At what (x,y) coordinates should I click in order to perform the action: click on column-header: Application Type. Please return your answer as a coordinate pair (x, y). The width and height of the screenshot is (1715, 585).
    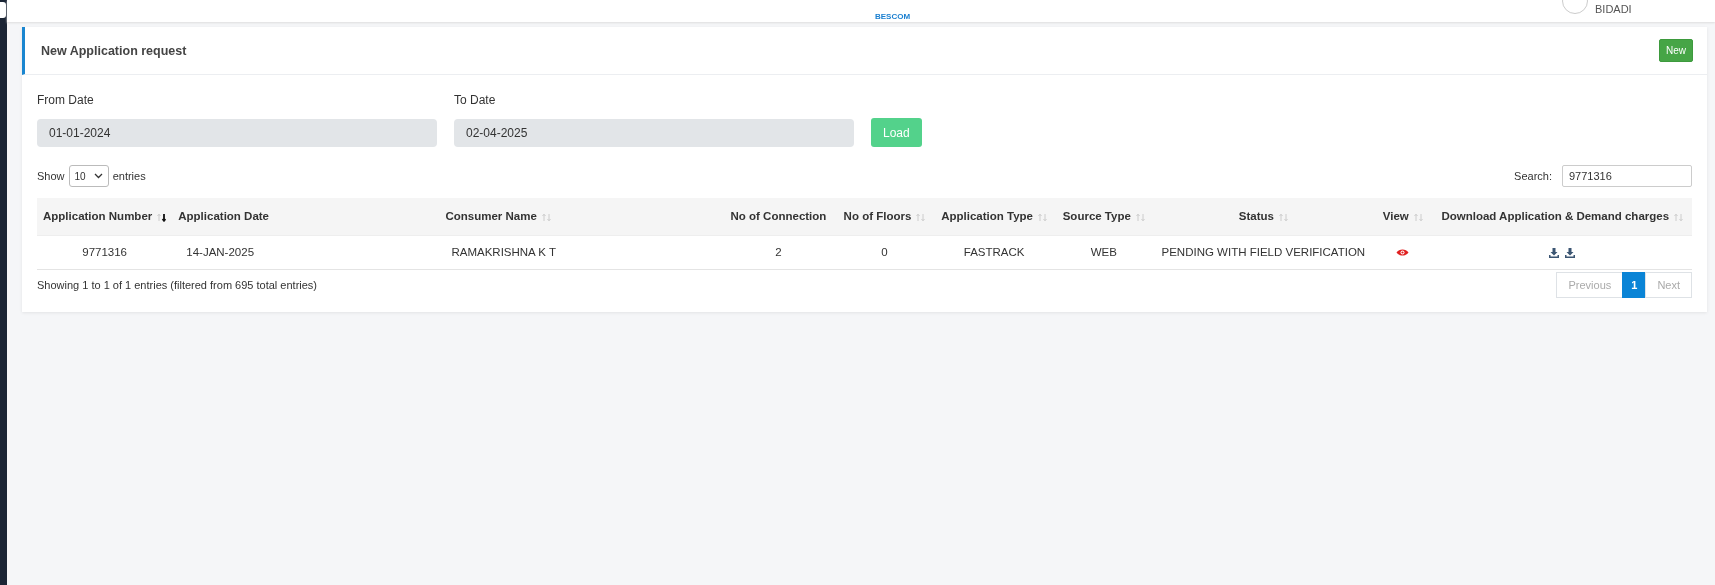
    Looking at the image, I should click on (994, 216).